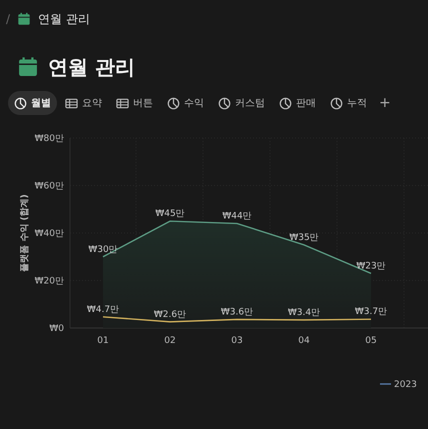  What do you see at coordinates (237, 341) in the screenshot?
I see `axis-label: 03` at bounding box center [237, 341].